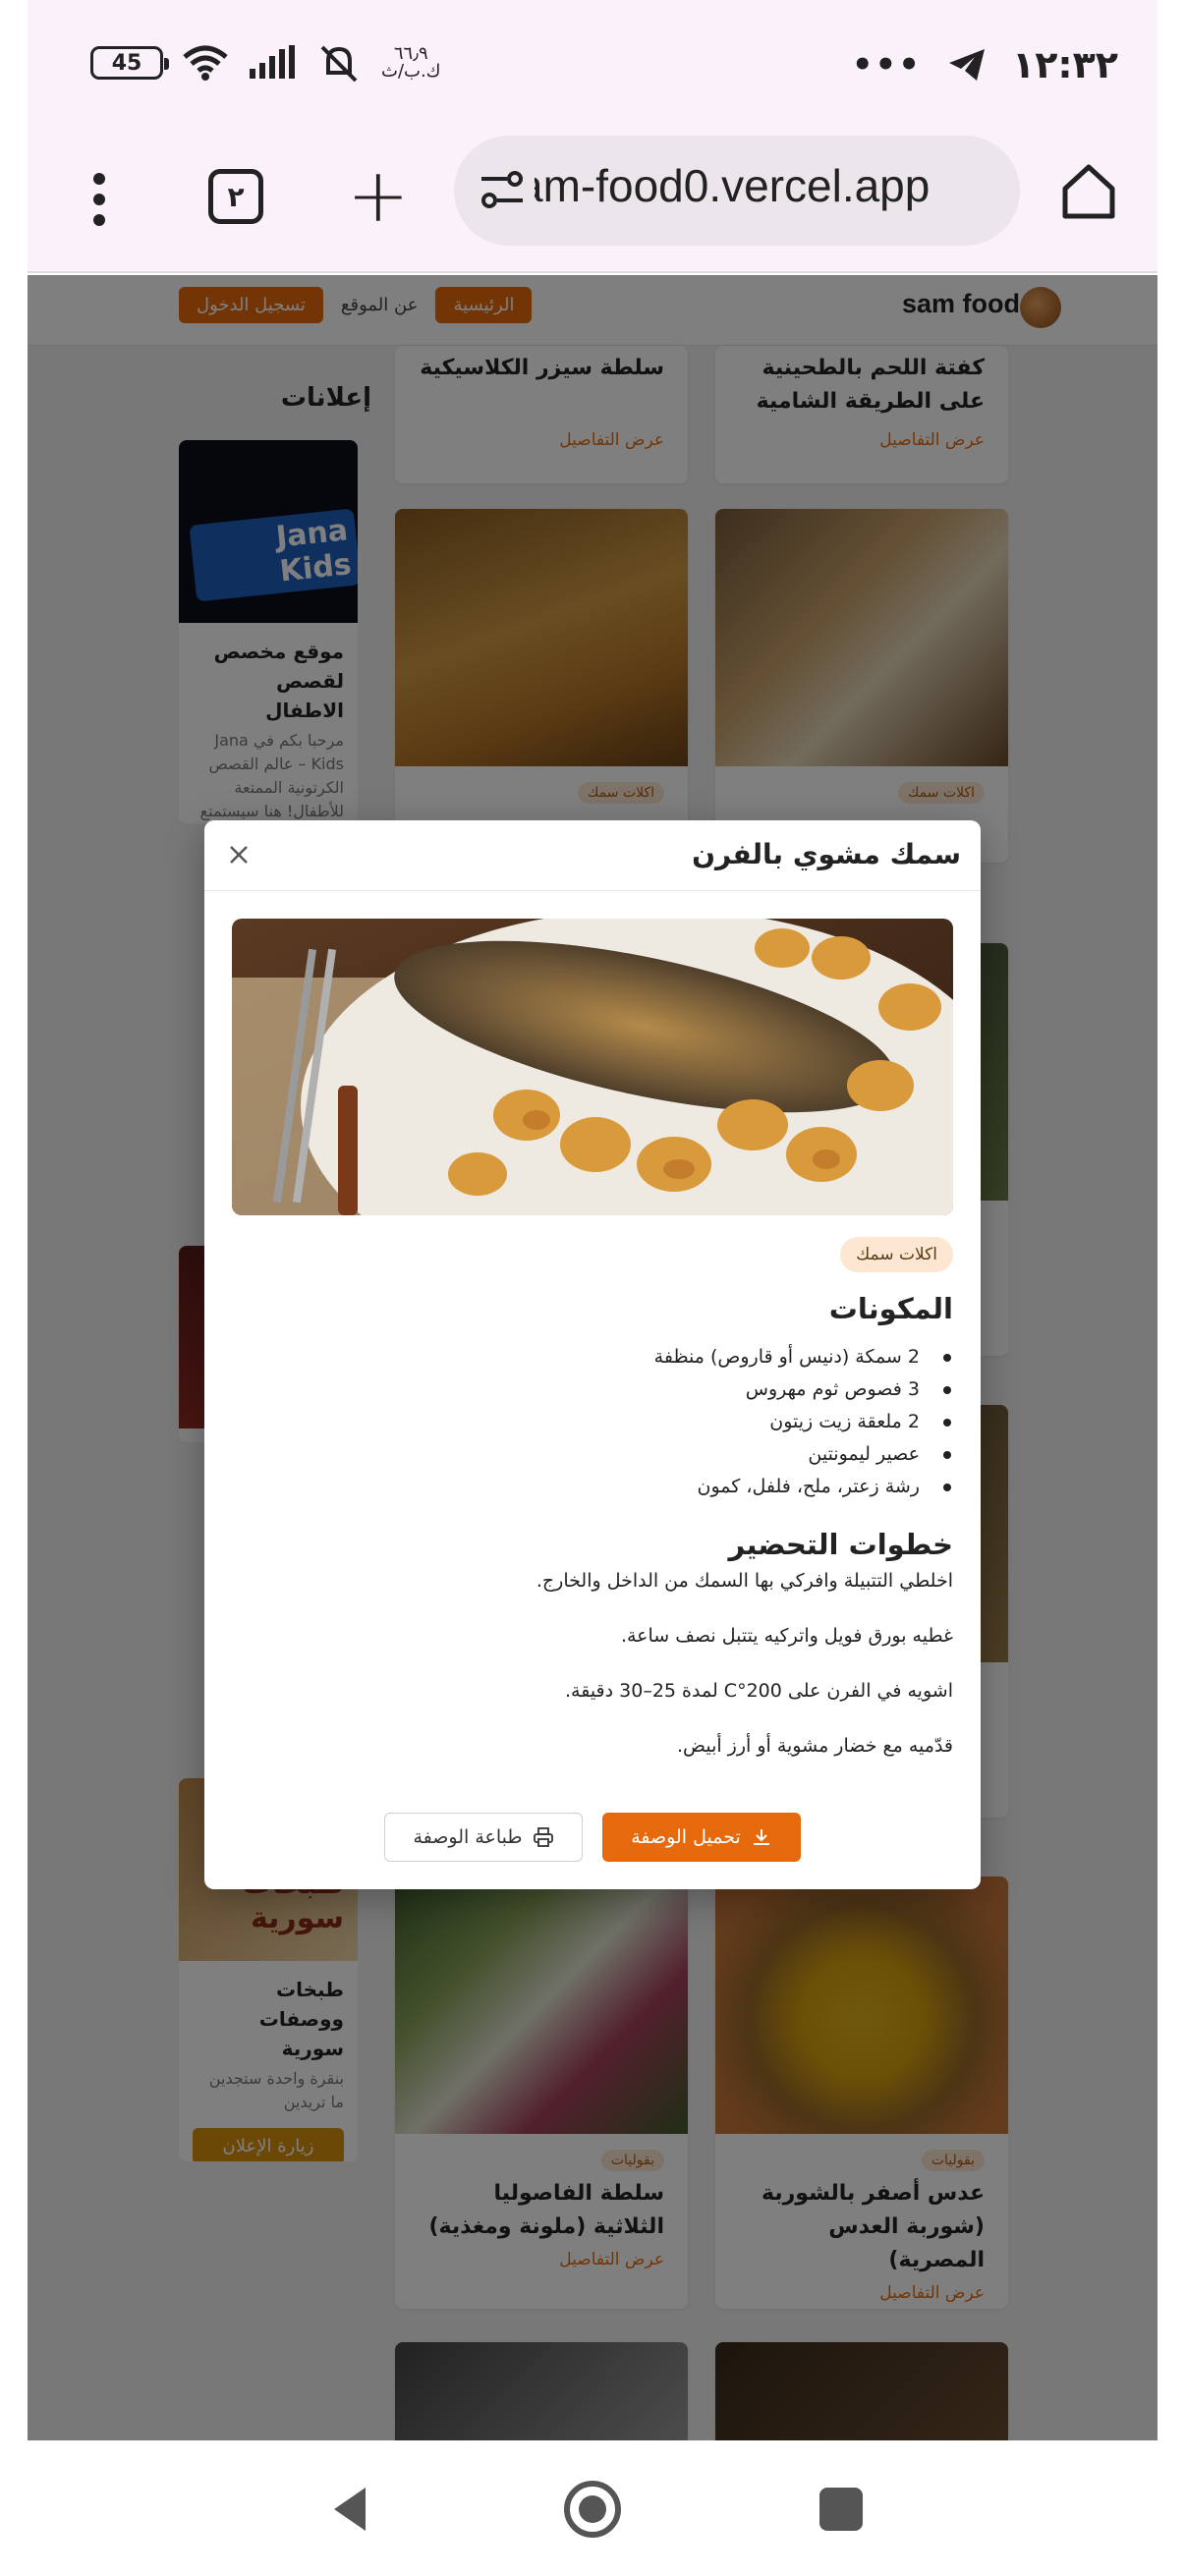 Image resolution: width=1185 pixels, height=2576 pixels. What do you see at coordinates (100, 199) in the screenshot?
I see `menu-dots-icon` at bounding box center [100, 199].